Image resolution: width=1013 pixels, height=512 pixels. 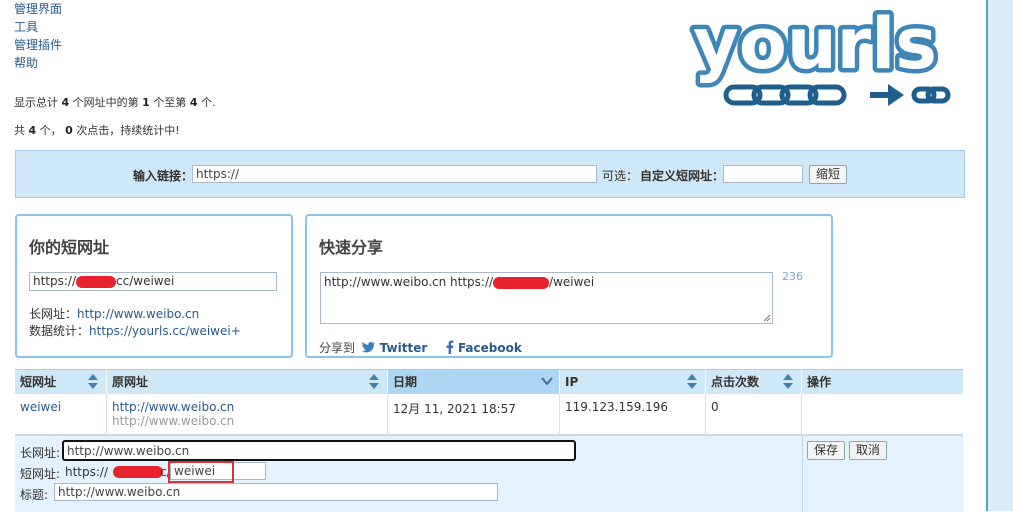 What do you see at coordinates (19, 130) in the screenshot?
I see `info-text: 共` at bounding box center [19, 130].